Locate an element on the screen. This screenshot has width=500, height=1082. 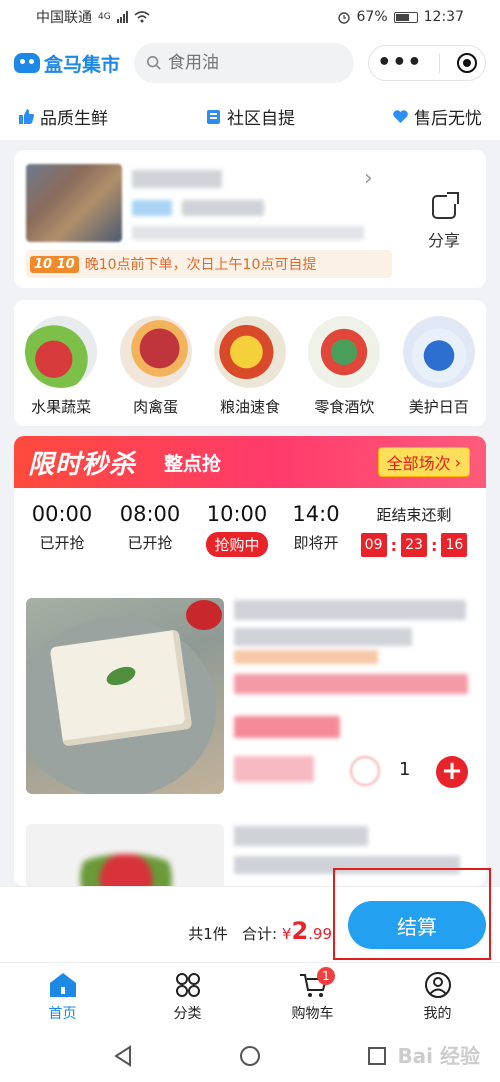
blurred-product-price is located at coordinates (274, 769).